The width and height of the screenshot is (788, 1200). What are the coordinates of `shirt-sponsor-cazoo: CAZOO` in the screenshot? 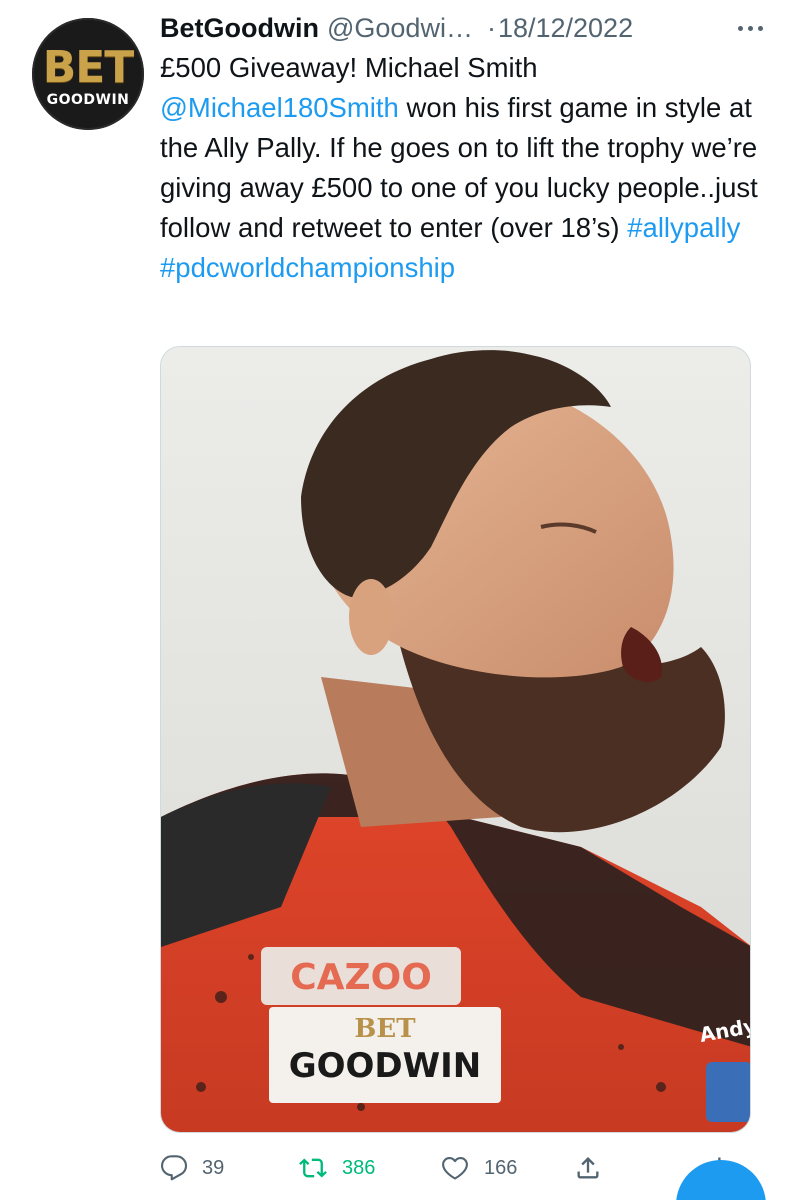 It's located at (361, 976).